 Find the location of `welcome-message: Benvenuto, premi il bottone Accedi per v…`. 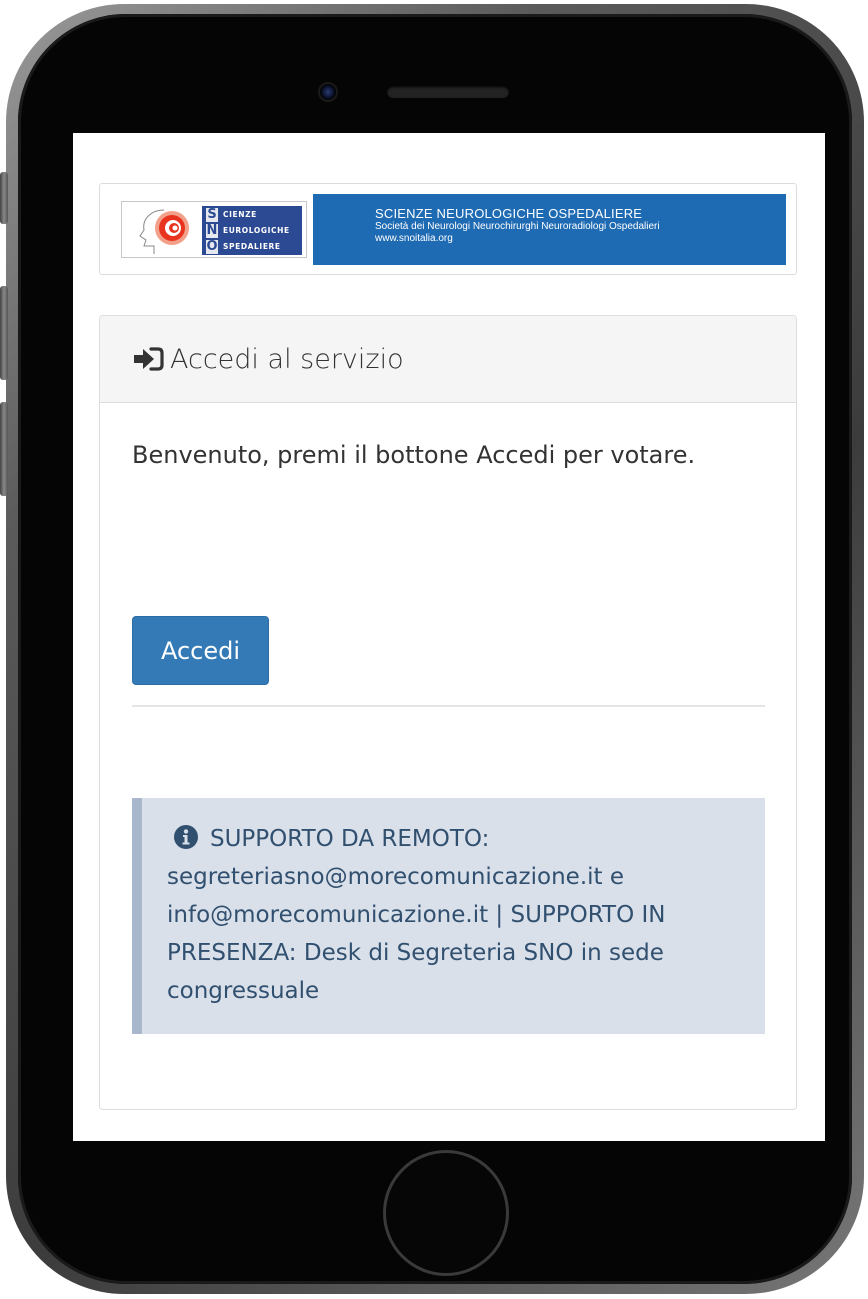

welcome-message: Benvenuto, premi il bottone Accedi per v… is located at coordinates (414, 455).